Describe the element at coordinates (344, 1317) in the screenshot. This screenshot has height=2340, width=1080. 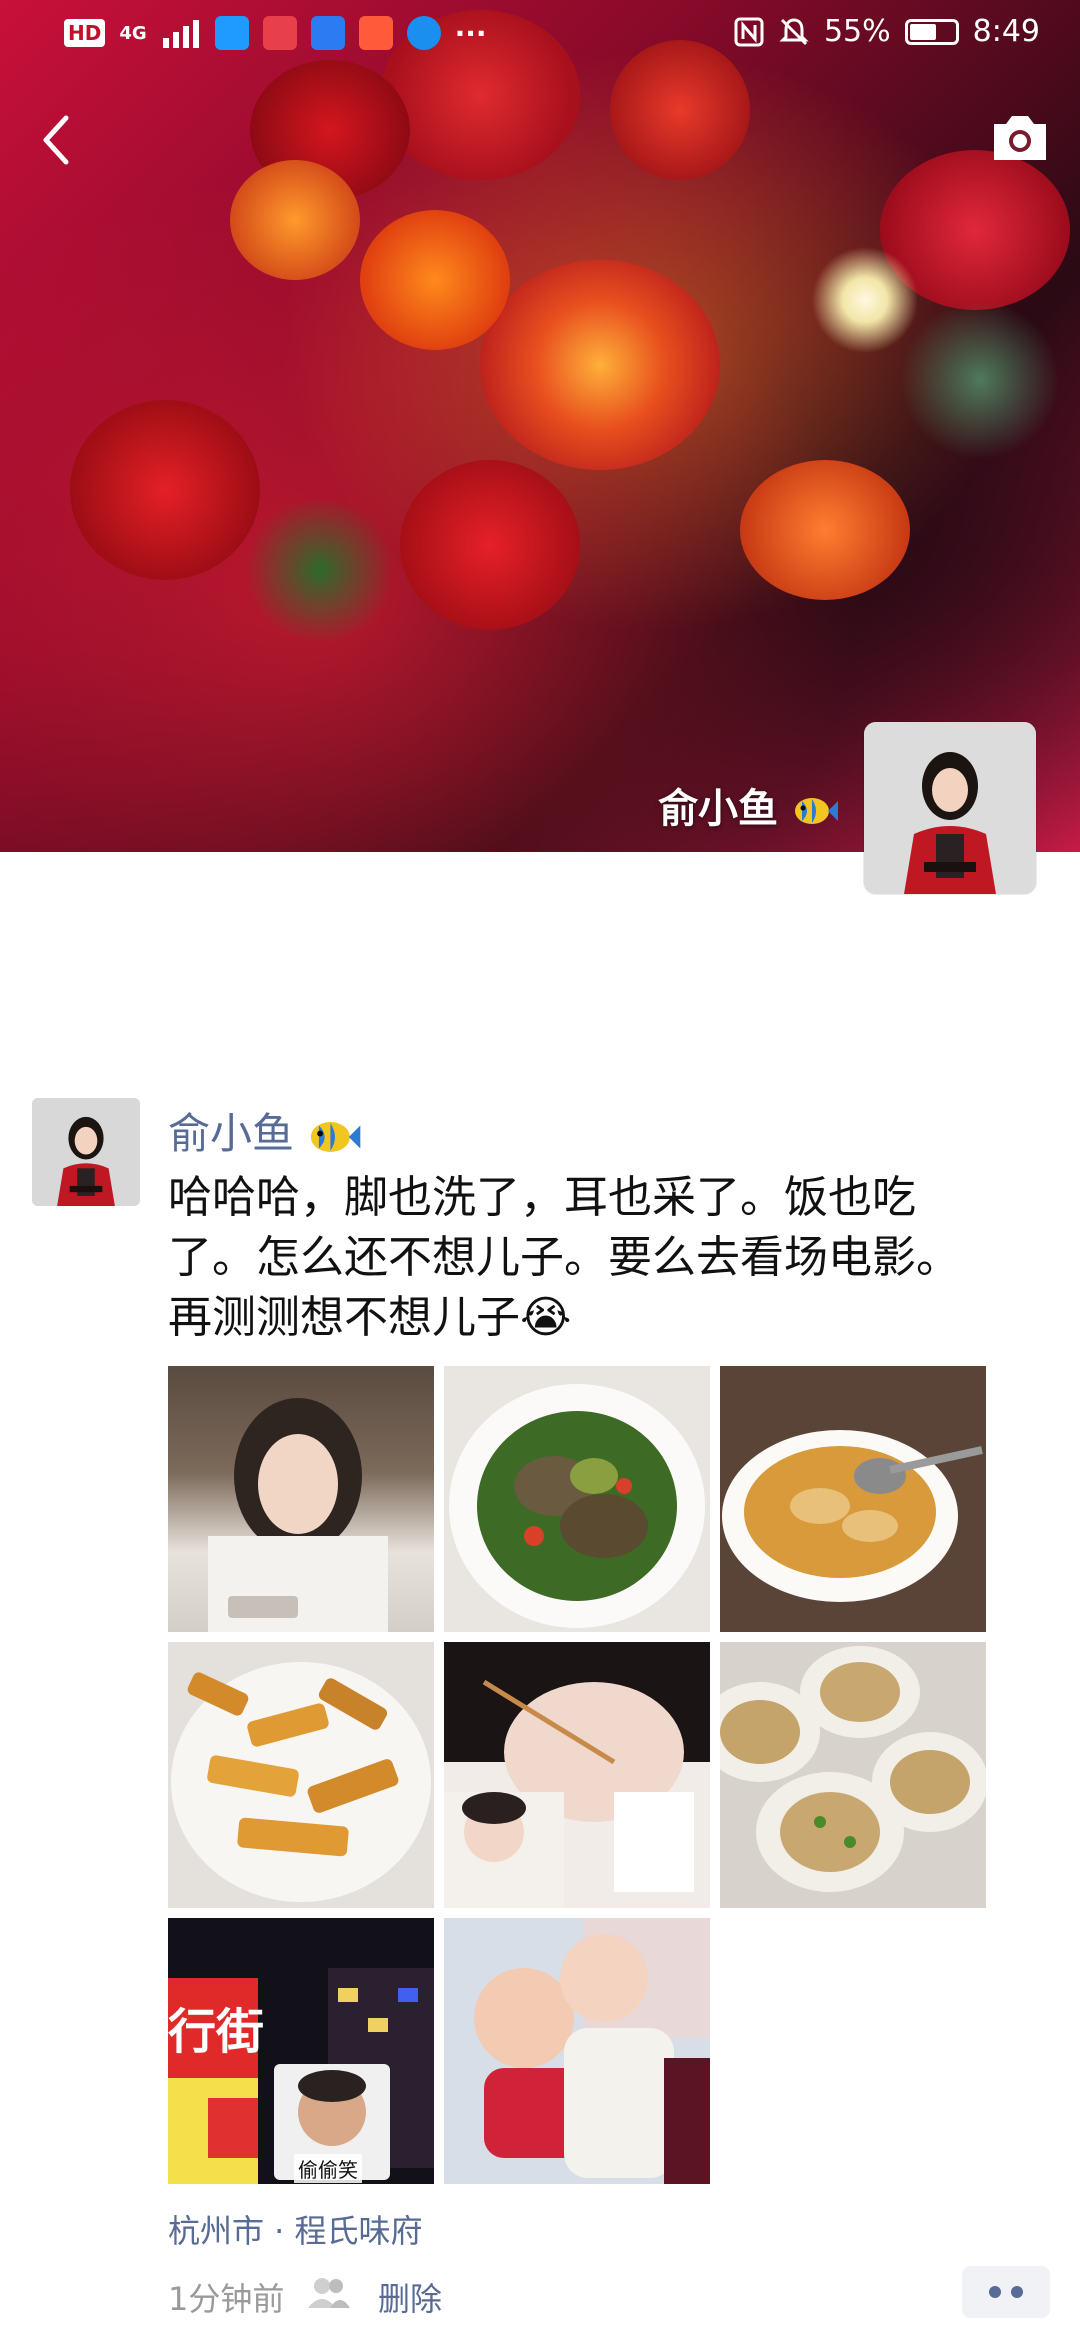
I see `post-text-line3: 再测测想不想儿子` at that location.